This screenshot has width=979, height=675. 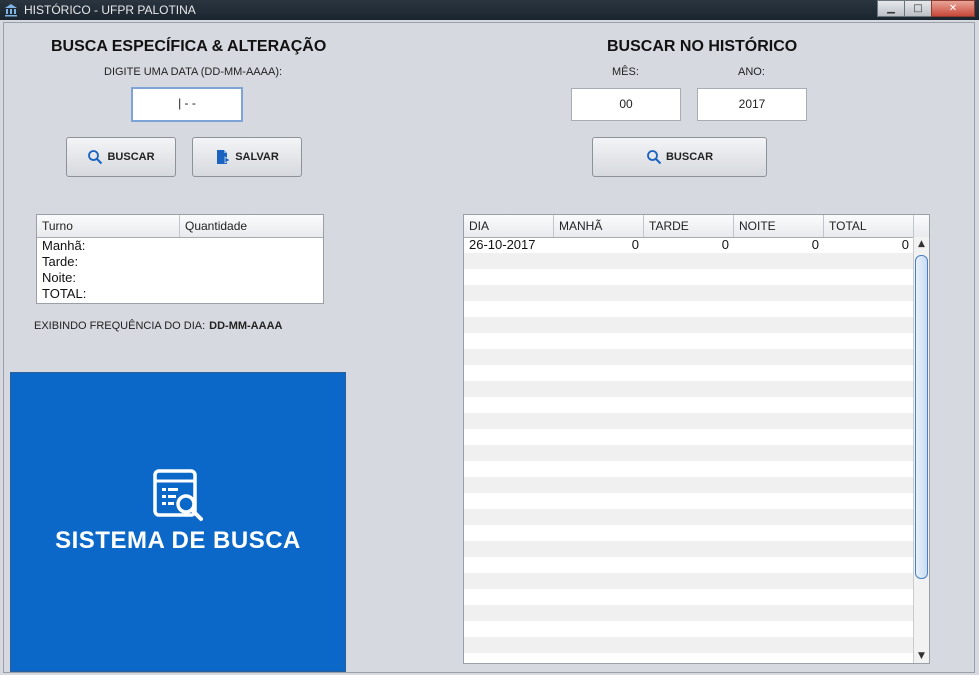 I want to click on title-bar: HISTÓRICO - UFPR PALOTINA ▁ □ ✕, so click(x=489, y=10).